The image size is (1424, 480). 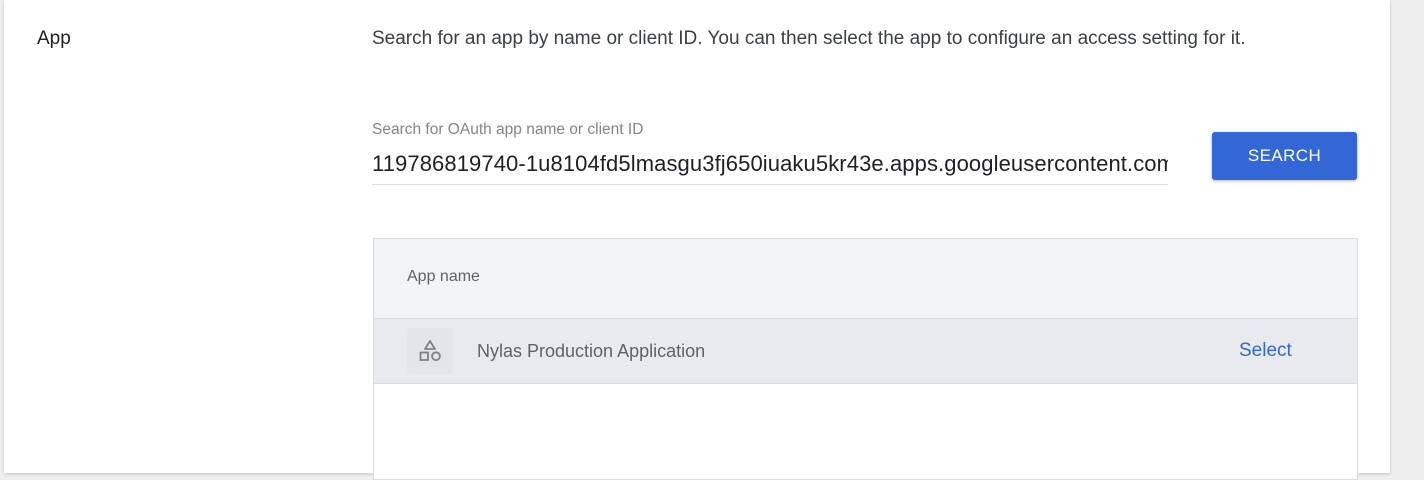 What do you see at coordinates (1265, 351) in the screenshot?
I see `select-app-link: Select` at bounding box center [1265, 351].